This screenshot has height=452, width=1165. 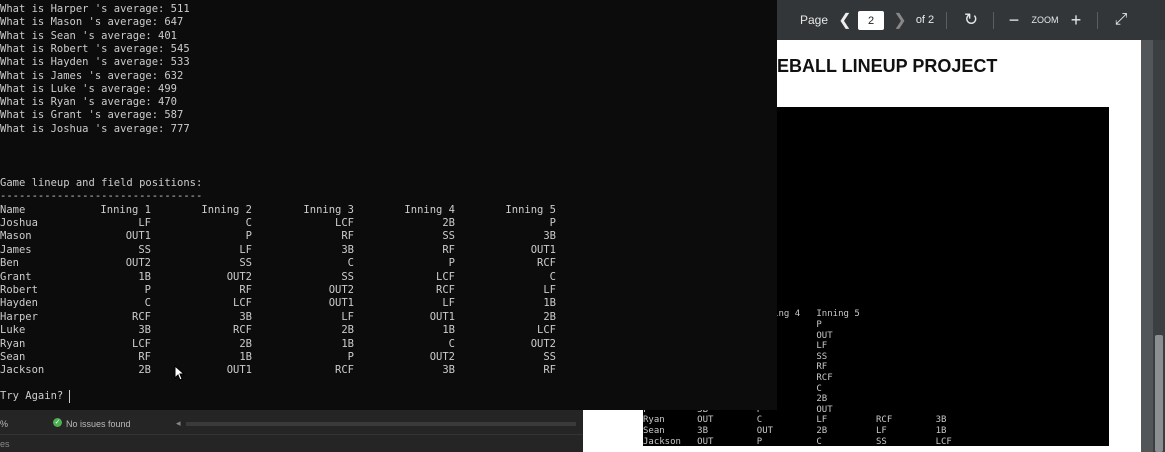 I want to click on zoom-out-icon: −, so click(x=1014, y=20).